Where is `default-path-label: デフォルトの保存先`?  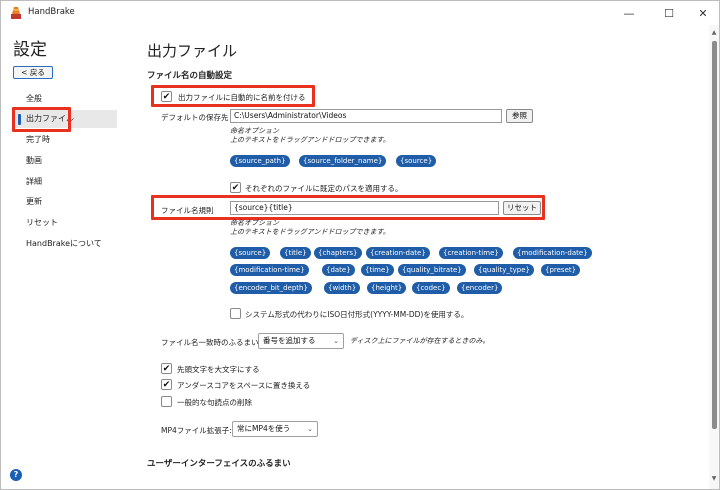
default-path-label: デフォルトの保存先 is located at coordinates (195, 117).